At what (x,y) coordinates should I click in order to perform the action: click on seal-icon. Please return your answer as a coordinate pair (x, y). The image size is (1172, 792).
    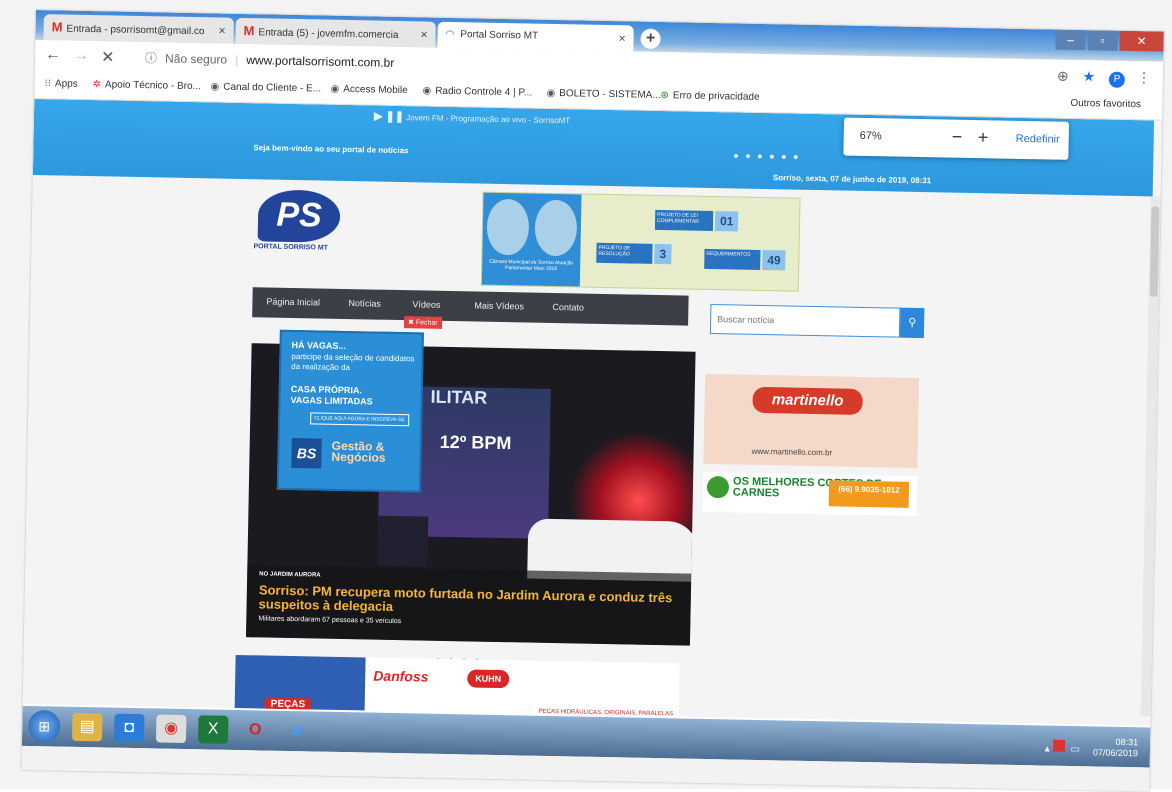
    Looking at the image, I should click on (718, 487).